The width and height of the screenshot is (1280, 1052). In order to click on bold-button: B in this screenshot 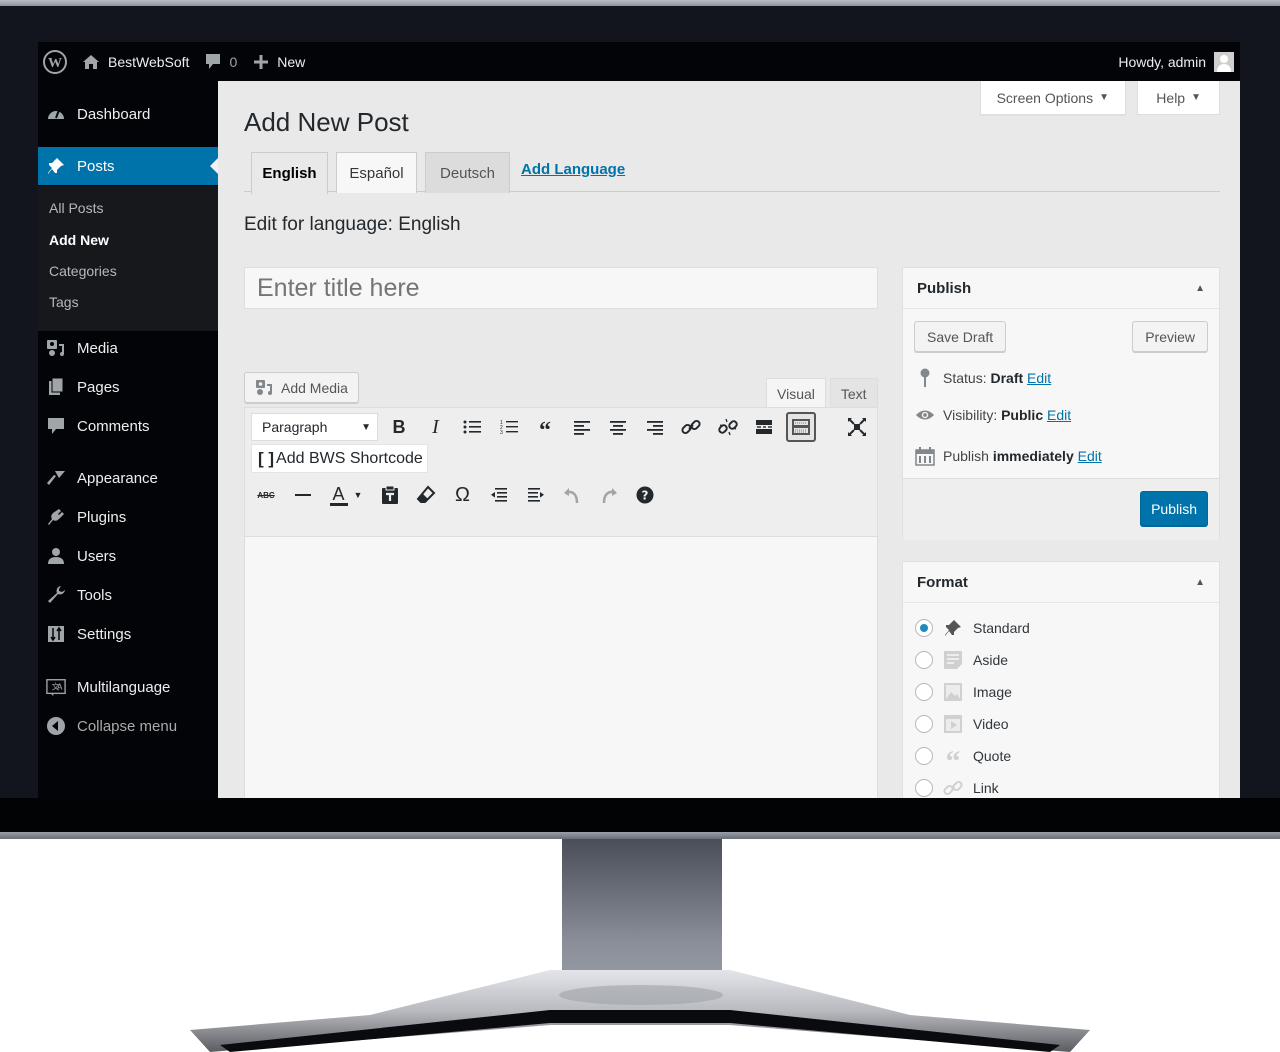, I will do `click(399, 427)`.